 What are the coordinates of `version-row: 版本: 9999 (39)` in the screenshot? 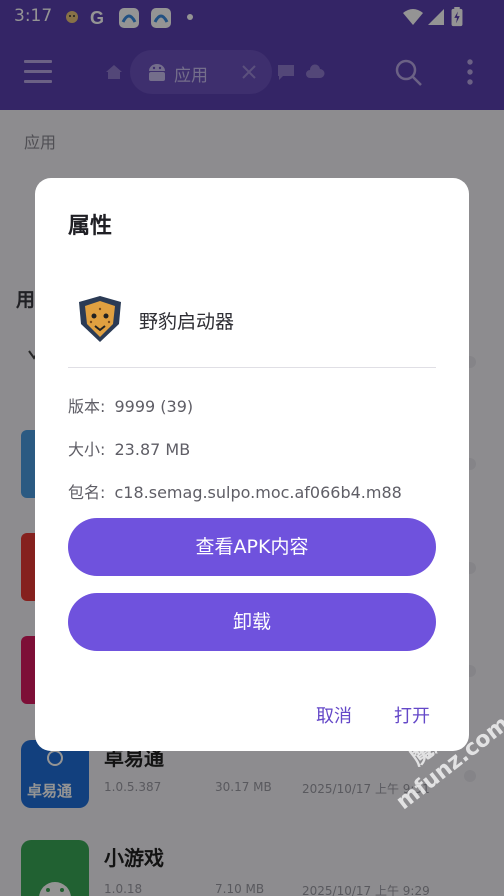 It's located at (130, 405).